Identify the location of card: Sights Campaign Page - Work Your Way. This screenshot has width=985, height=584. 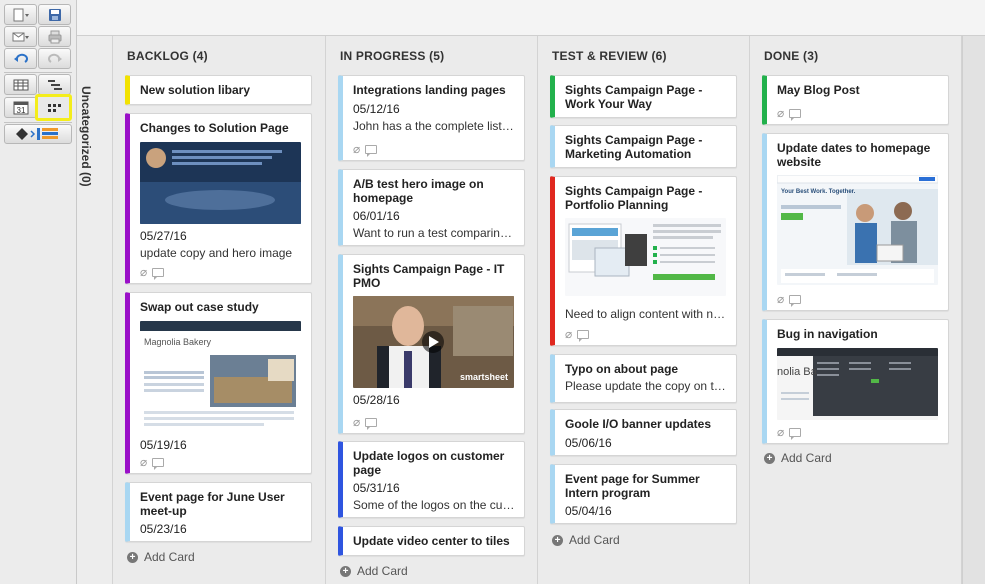
(643, 96).